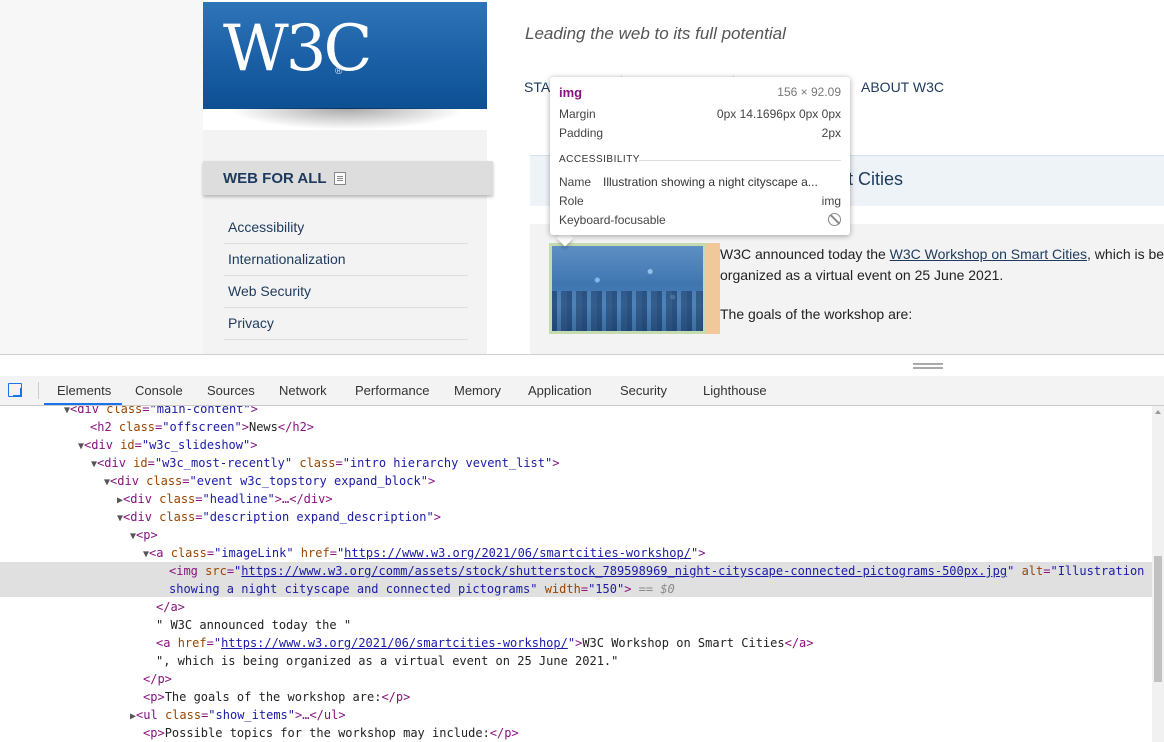 This screenshot has width=1164, height=742. What do you see at coordinates (167, 445) in the screenshot?
I see `dom-node: ▼<div id="w3c_slideshow">` at bounding box center [167, 445].